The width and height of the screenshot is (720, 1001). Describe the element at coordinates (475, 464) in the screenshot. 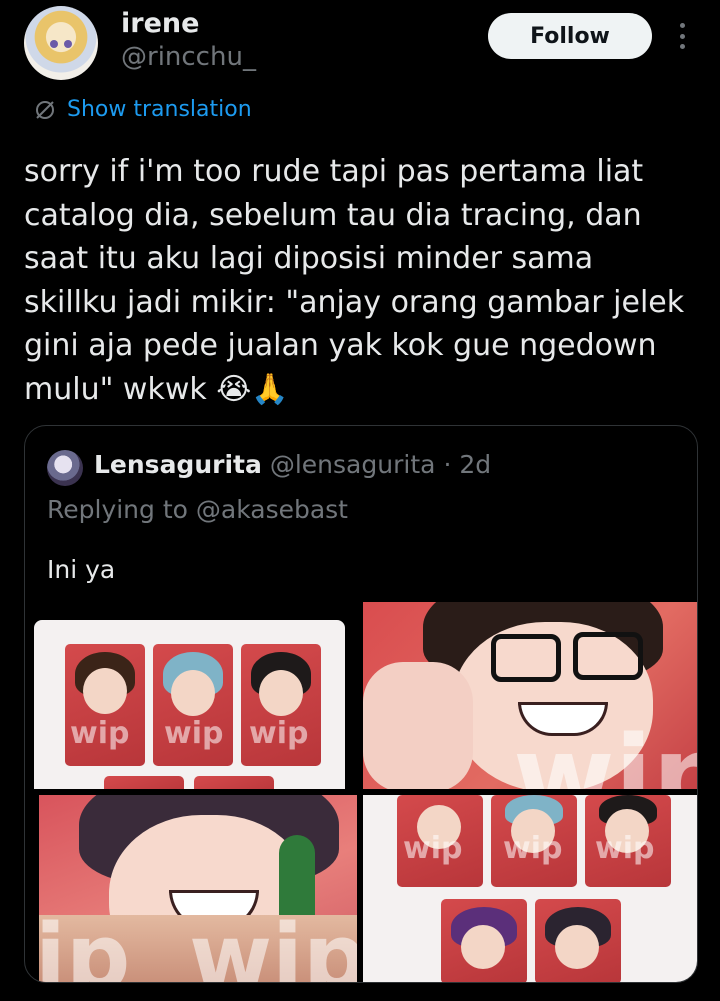

I see `quoted-timestamp: 2d` at that location.